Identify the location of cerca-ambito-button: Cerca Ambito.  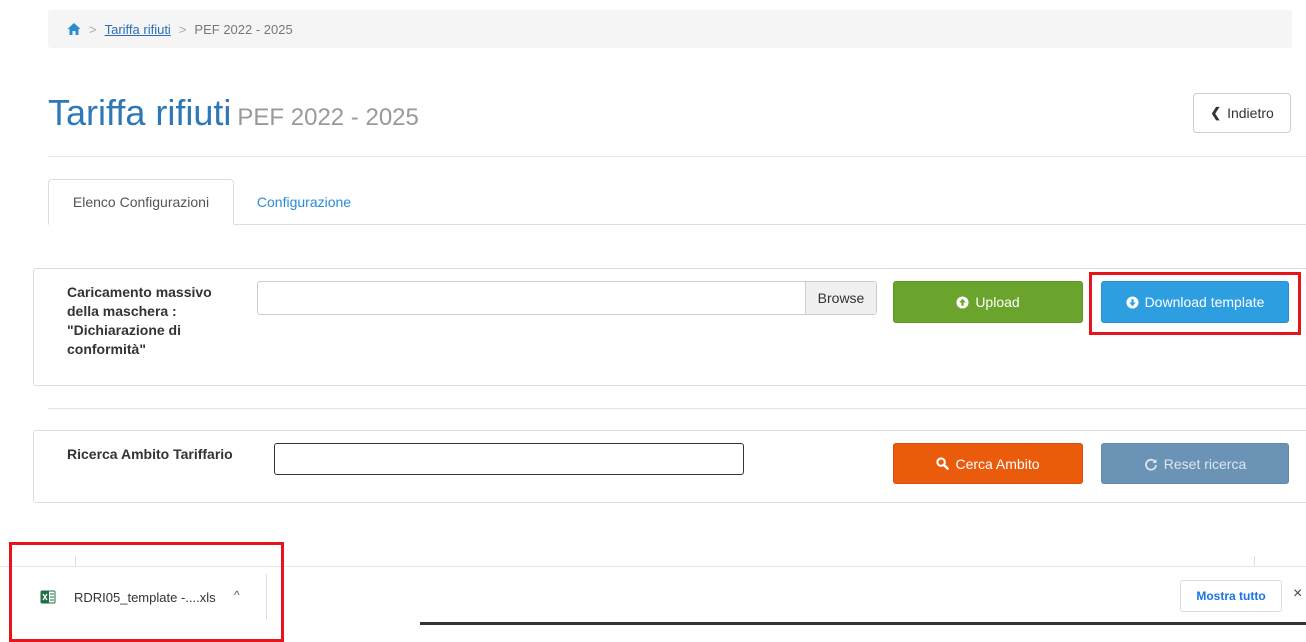
(988, 463).